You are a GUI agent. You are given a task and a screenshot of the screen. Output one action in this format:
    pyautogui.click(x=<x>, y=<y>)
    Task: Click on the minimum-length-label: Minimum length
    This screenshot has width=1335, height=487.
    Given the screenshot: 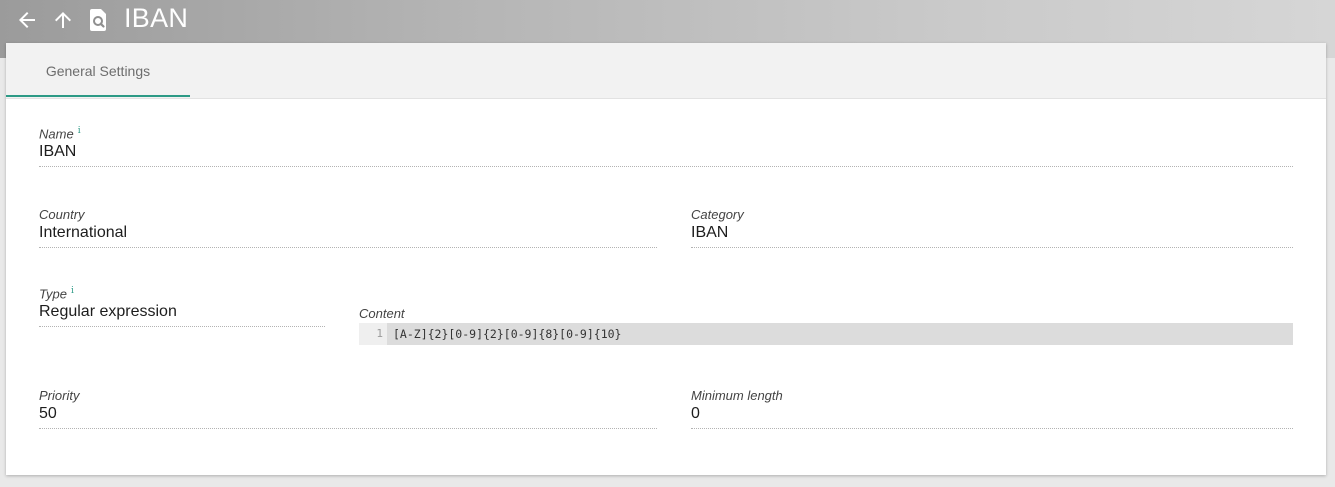 What is the action you would take?
    pyautogui.click(x=737, y=395)
    